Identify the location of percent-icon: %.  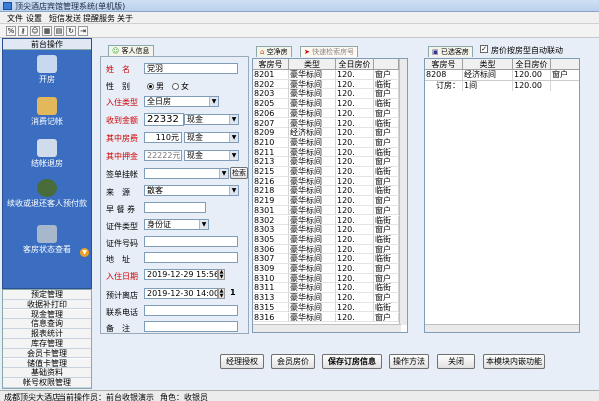
(11, 31).